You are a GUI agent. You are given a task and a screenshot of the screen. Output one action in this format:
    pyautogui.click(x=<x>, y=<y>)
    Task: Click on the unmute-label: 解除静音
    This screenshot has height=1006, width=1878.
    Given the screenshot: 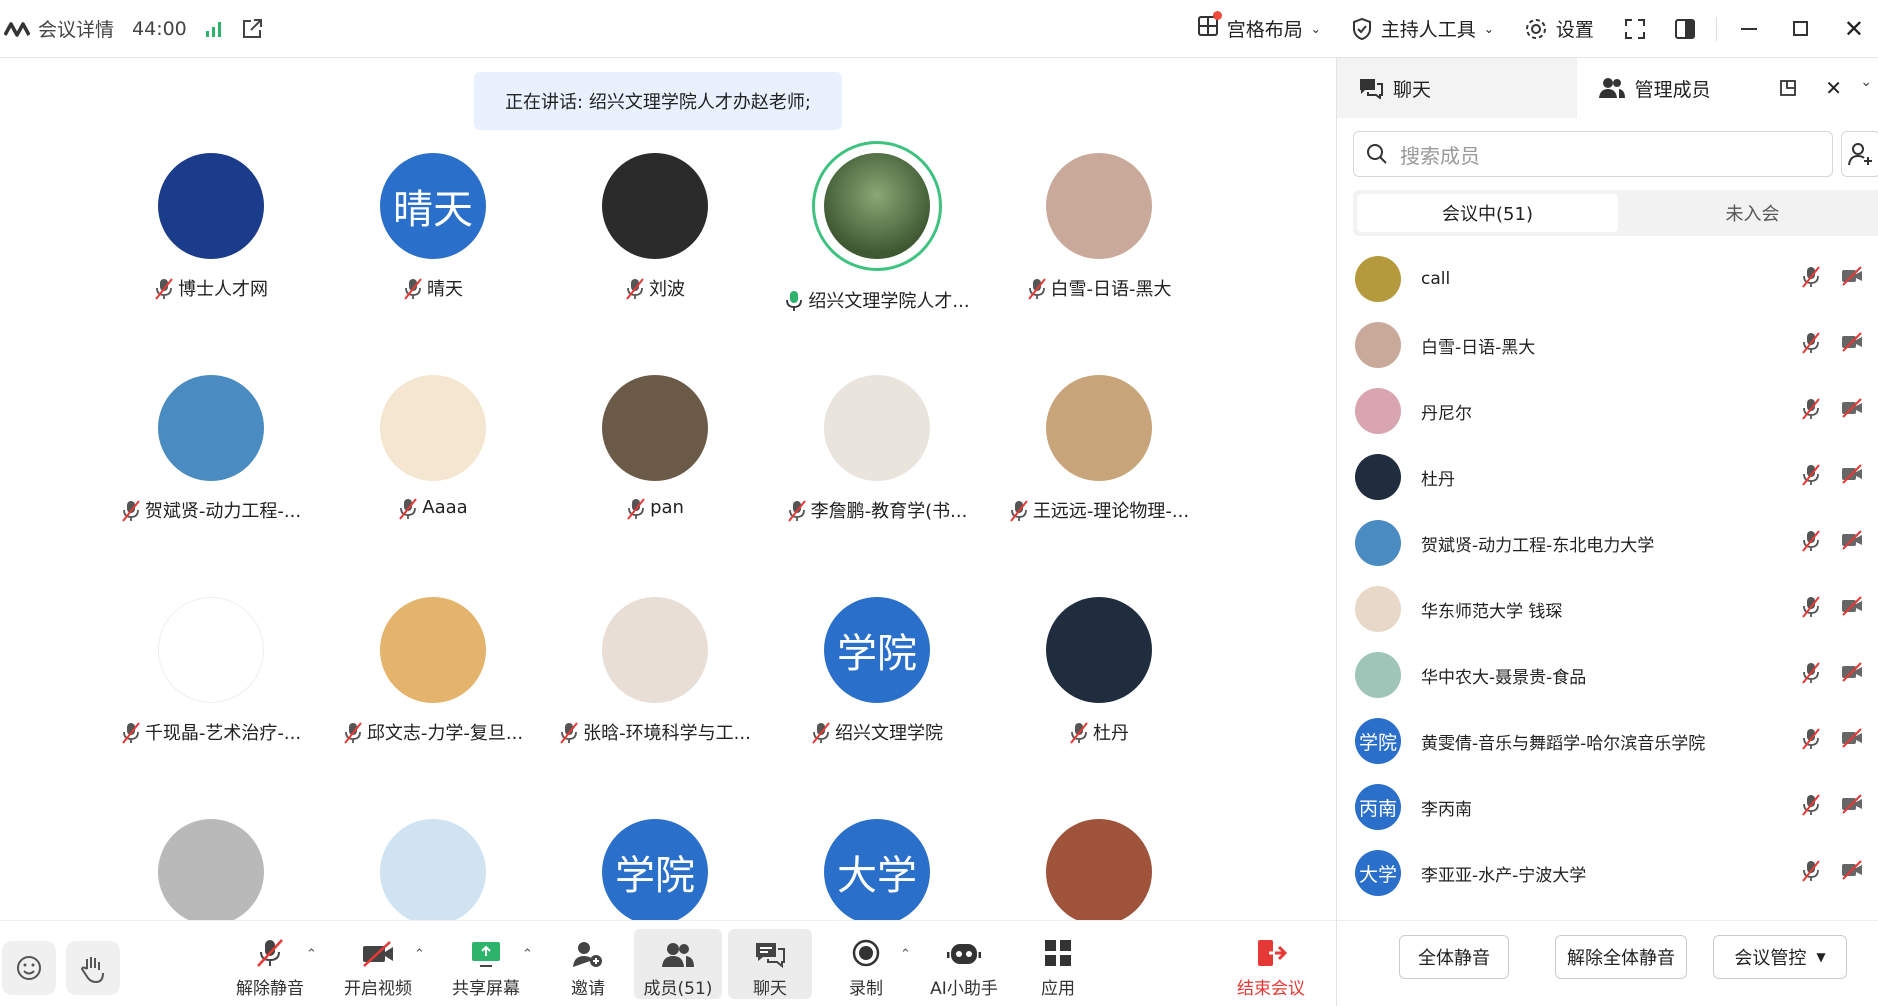 What is the action you would take?
    pyautogui.click(x=270, y=989)
    